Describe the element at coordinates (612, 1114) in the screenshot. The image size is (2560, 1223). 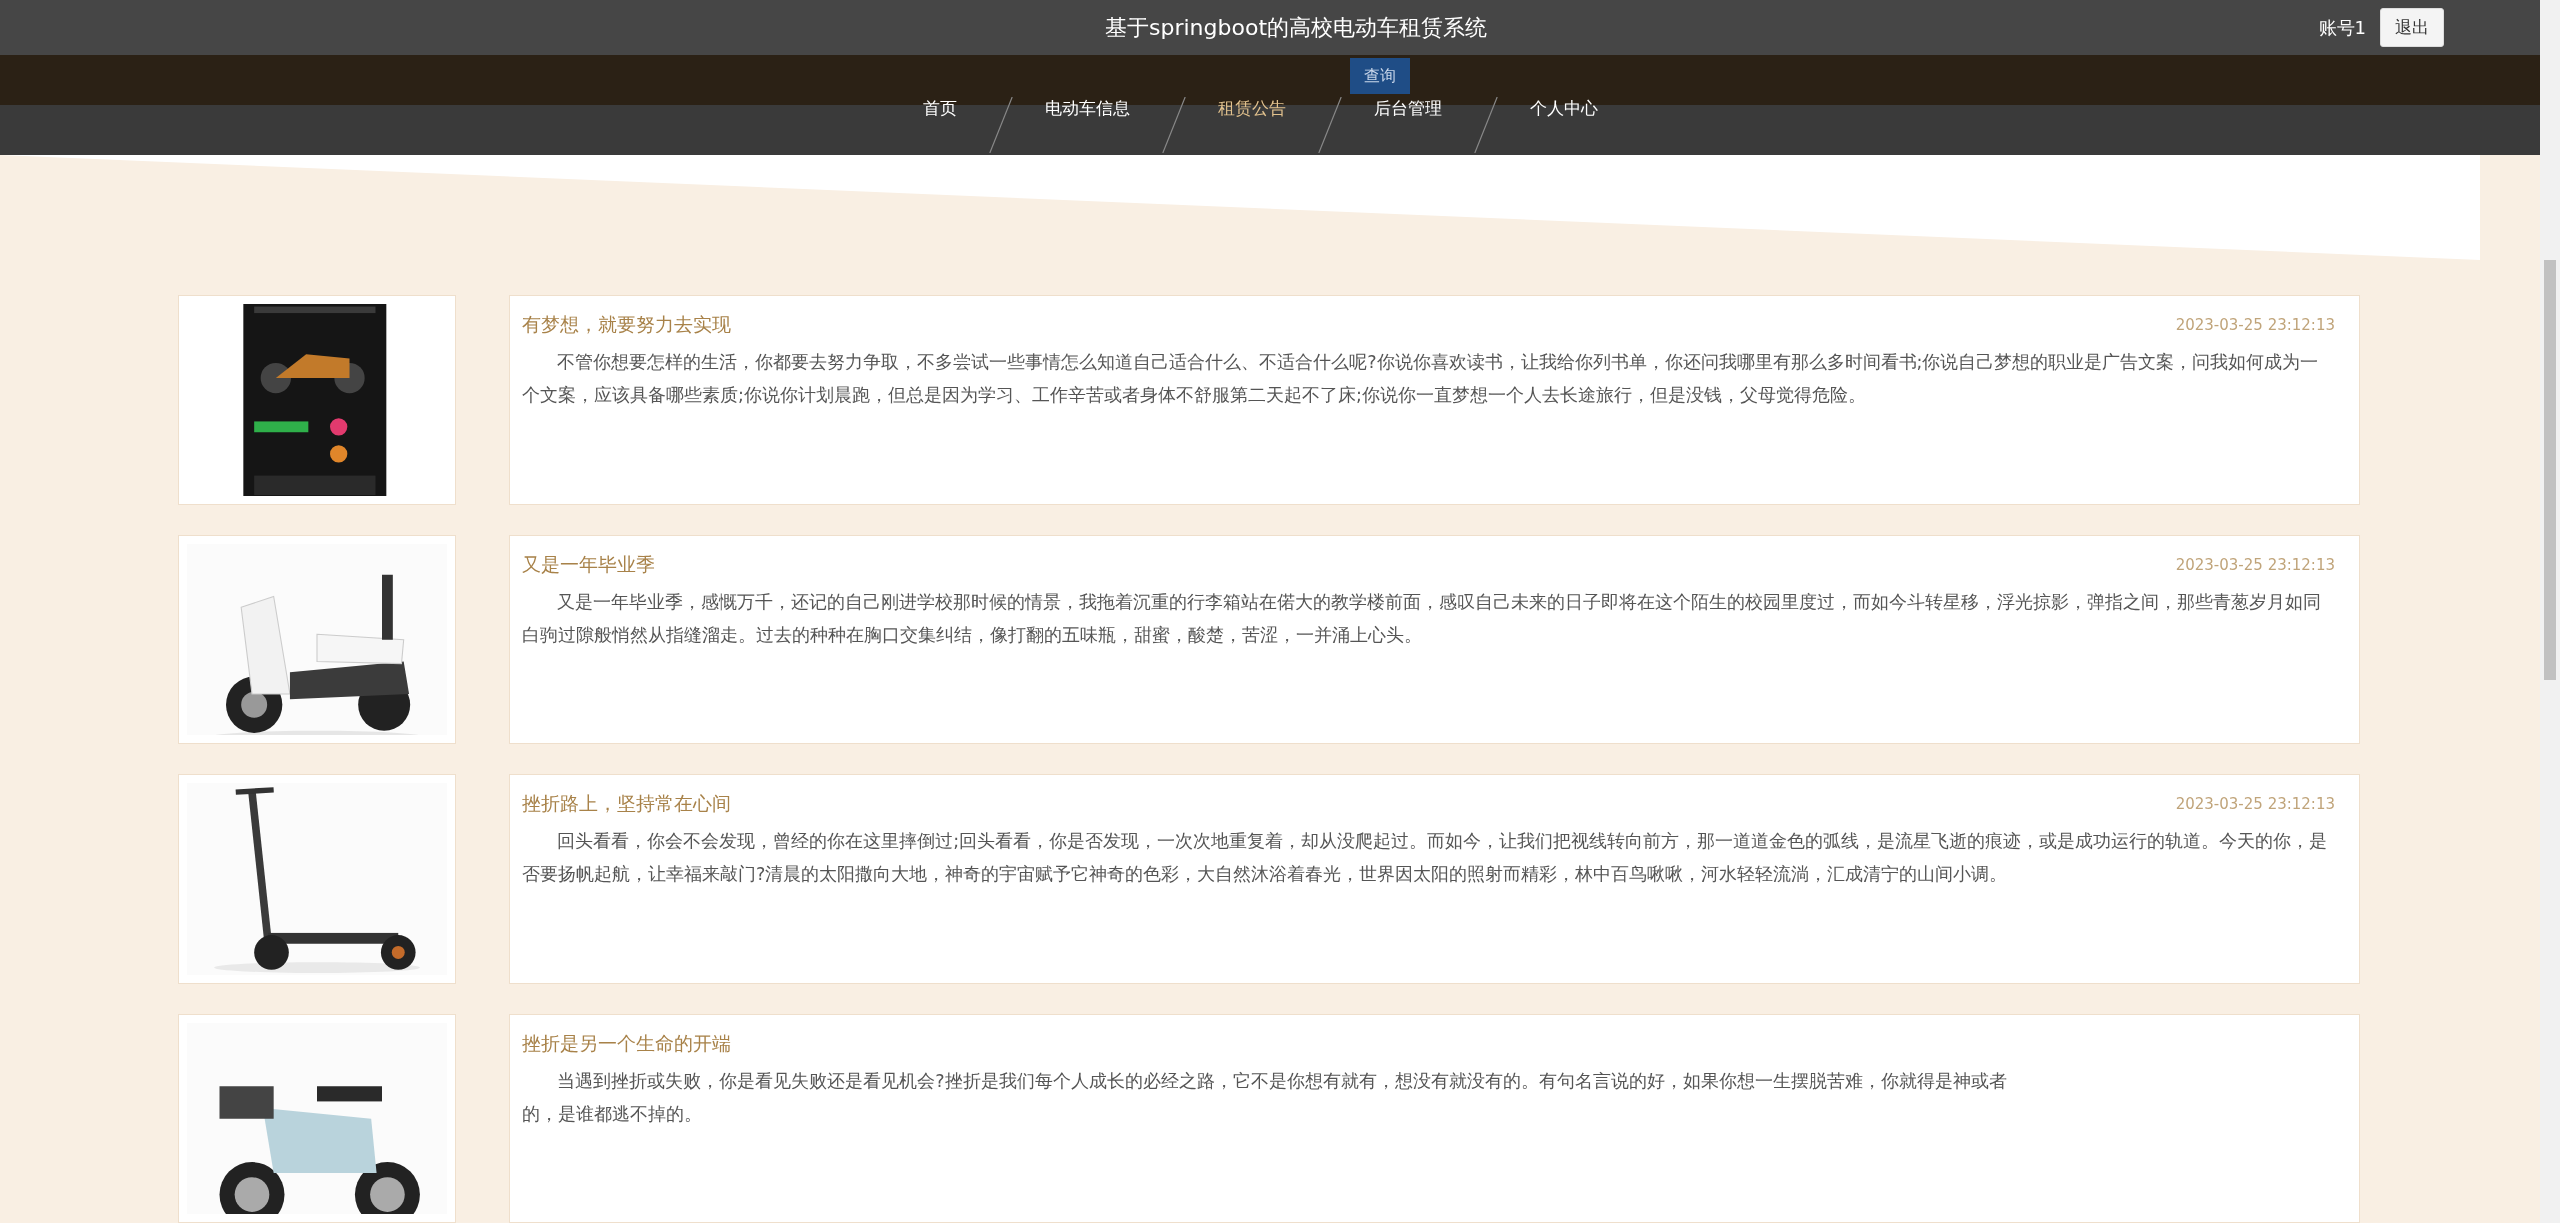
I see `notice-text: 的，是谁都逃不掉的。` at that location.